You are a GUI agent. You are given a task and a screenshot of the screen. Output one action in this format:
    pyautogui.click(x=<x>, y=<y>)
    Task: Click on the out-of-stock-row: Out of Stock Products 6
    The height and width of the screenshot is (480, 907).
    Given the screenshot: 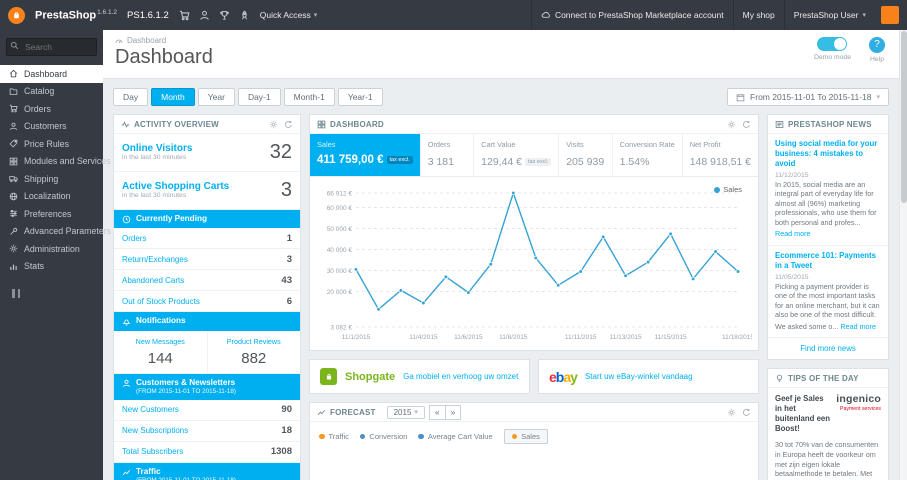 What is the action you would take?
    pyautogui.click(x=207, y=302)
    